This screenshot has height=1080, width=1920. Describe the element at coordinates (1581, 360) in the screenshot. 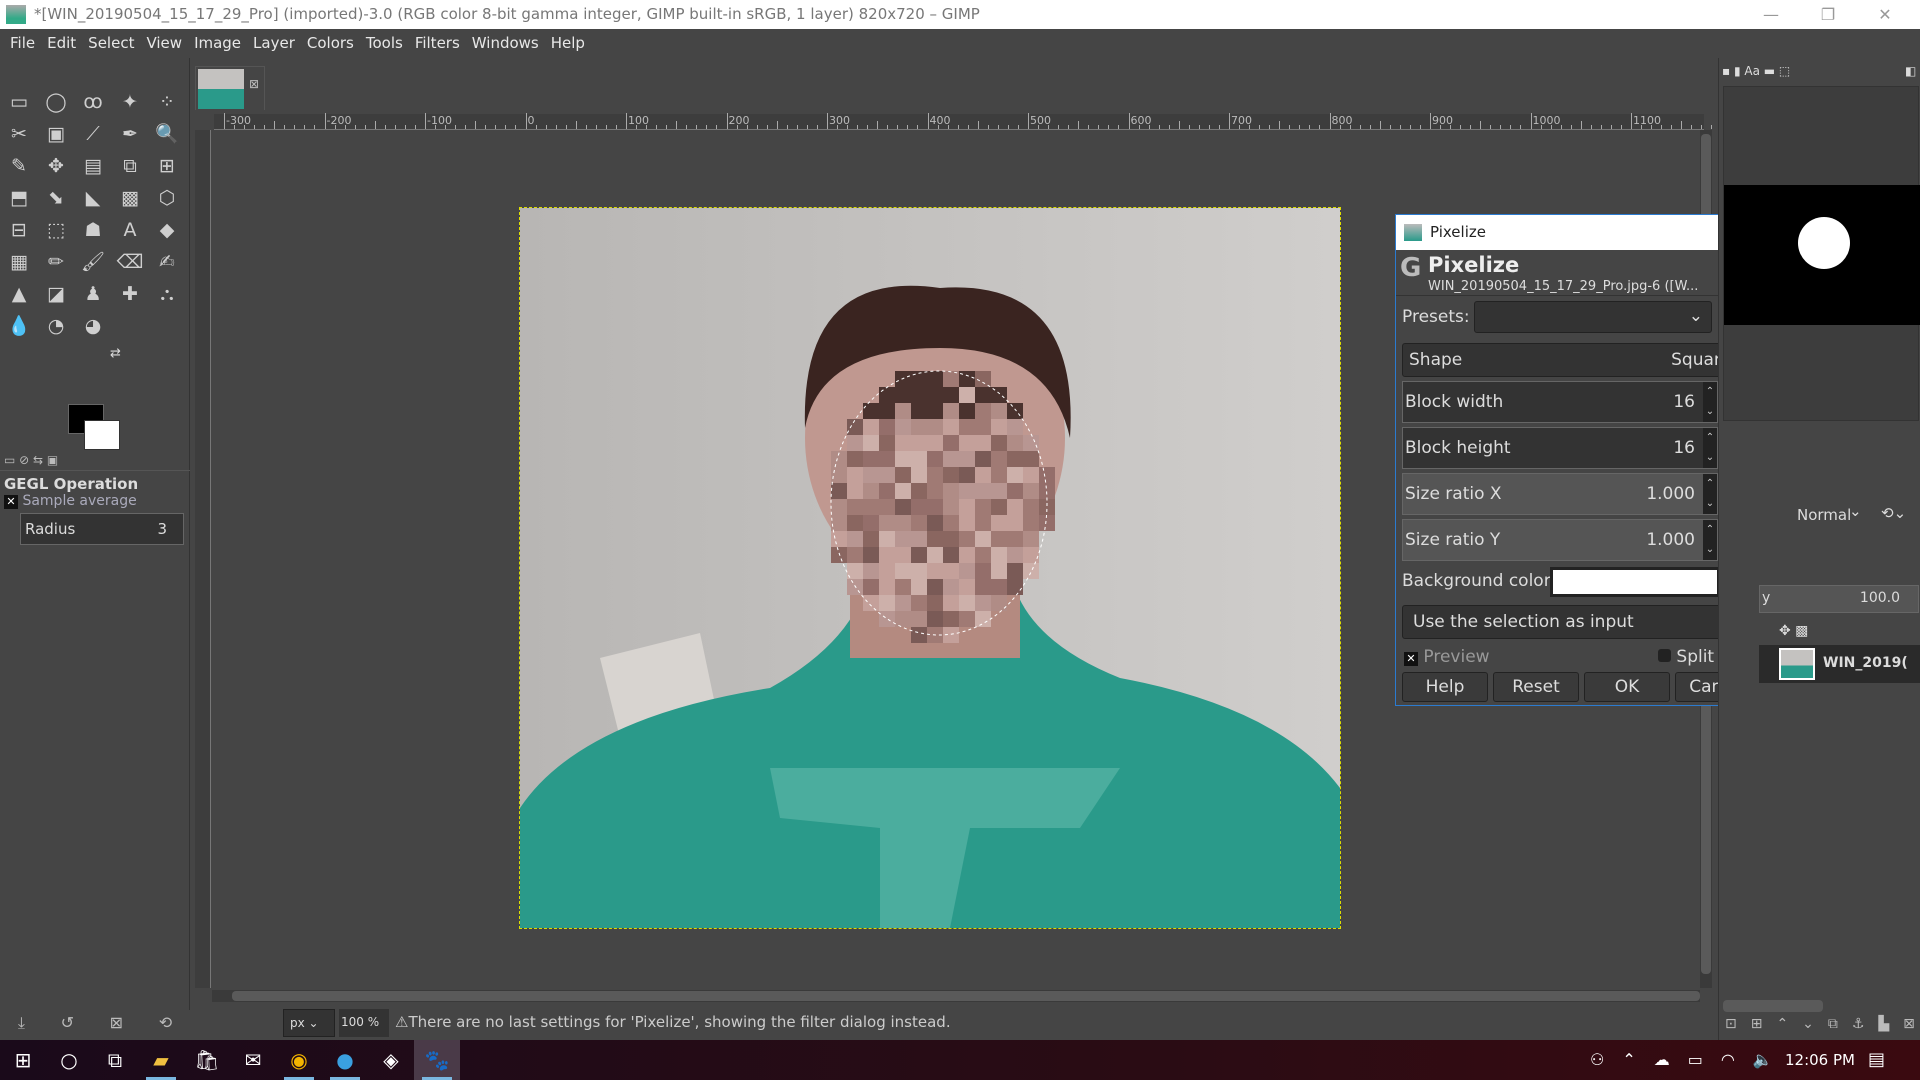

I see `shape-dropdown: Shape Square ⌄` at that location.